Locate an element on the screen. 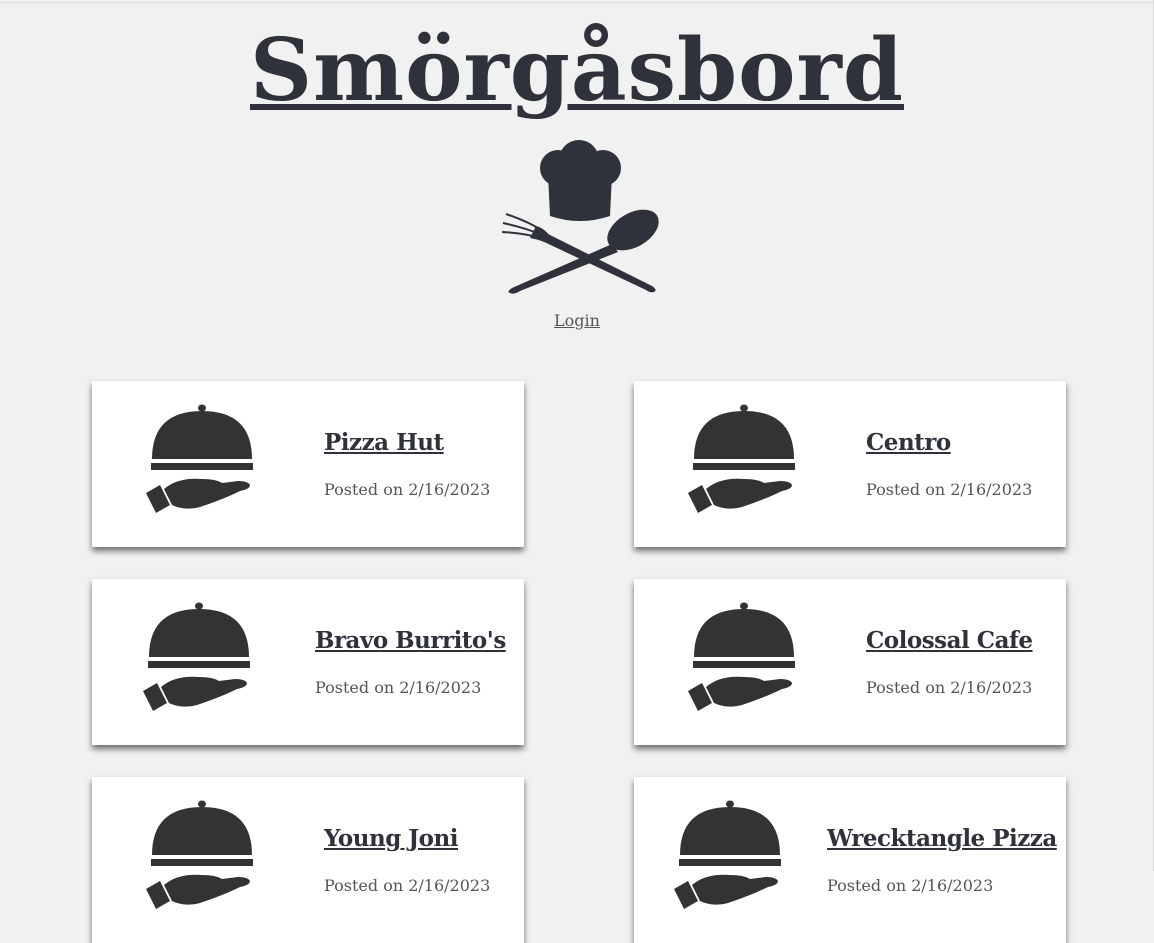 The height and width of the screenshot is (943, 1154). login-container: Login is located at coordinates (577, 320).